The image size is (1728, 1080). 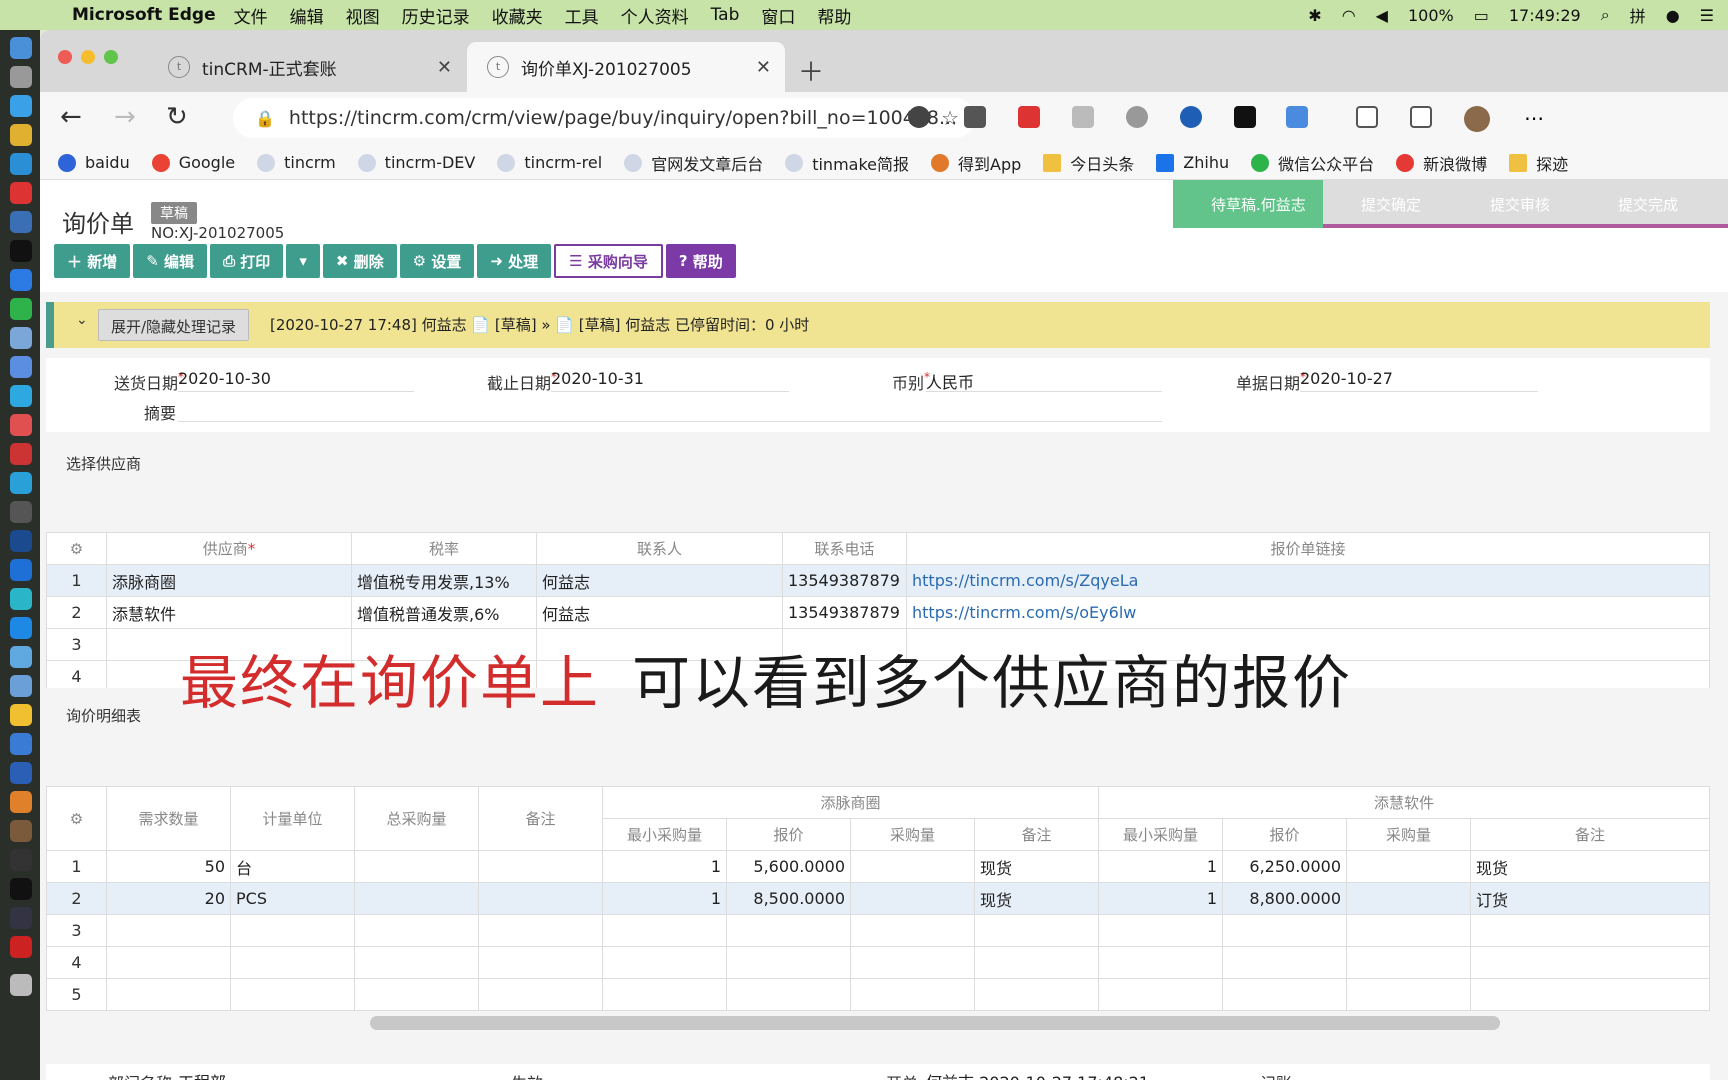 What do you see at coordinates (174, 325) in the screenshot?
I see `toggle-log-button: 展开/隐藏处理记录` at bounding box center [174, 325].